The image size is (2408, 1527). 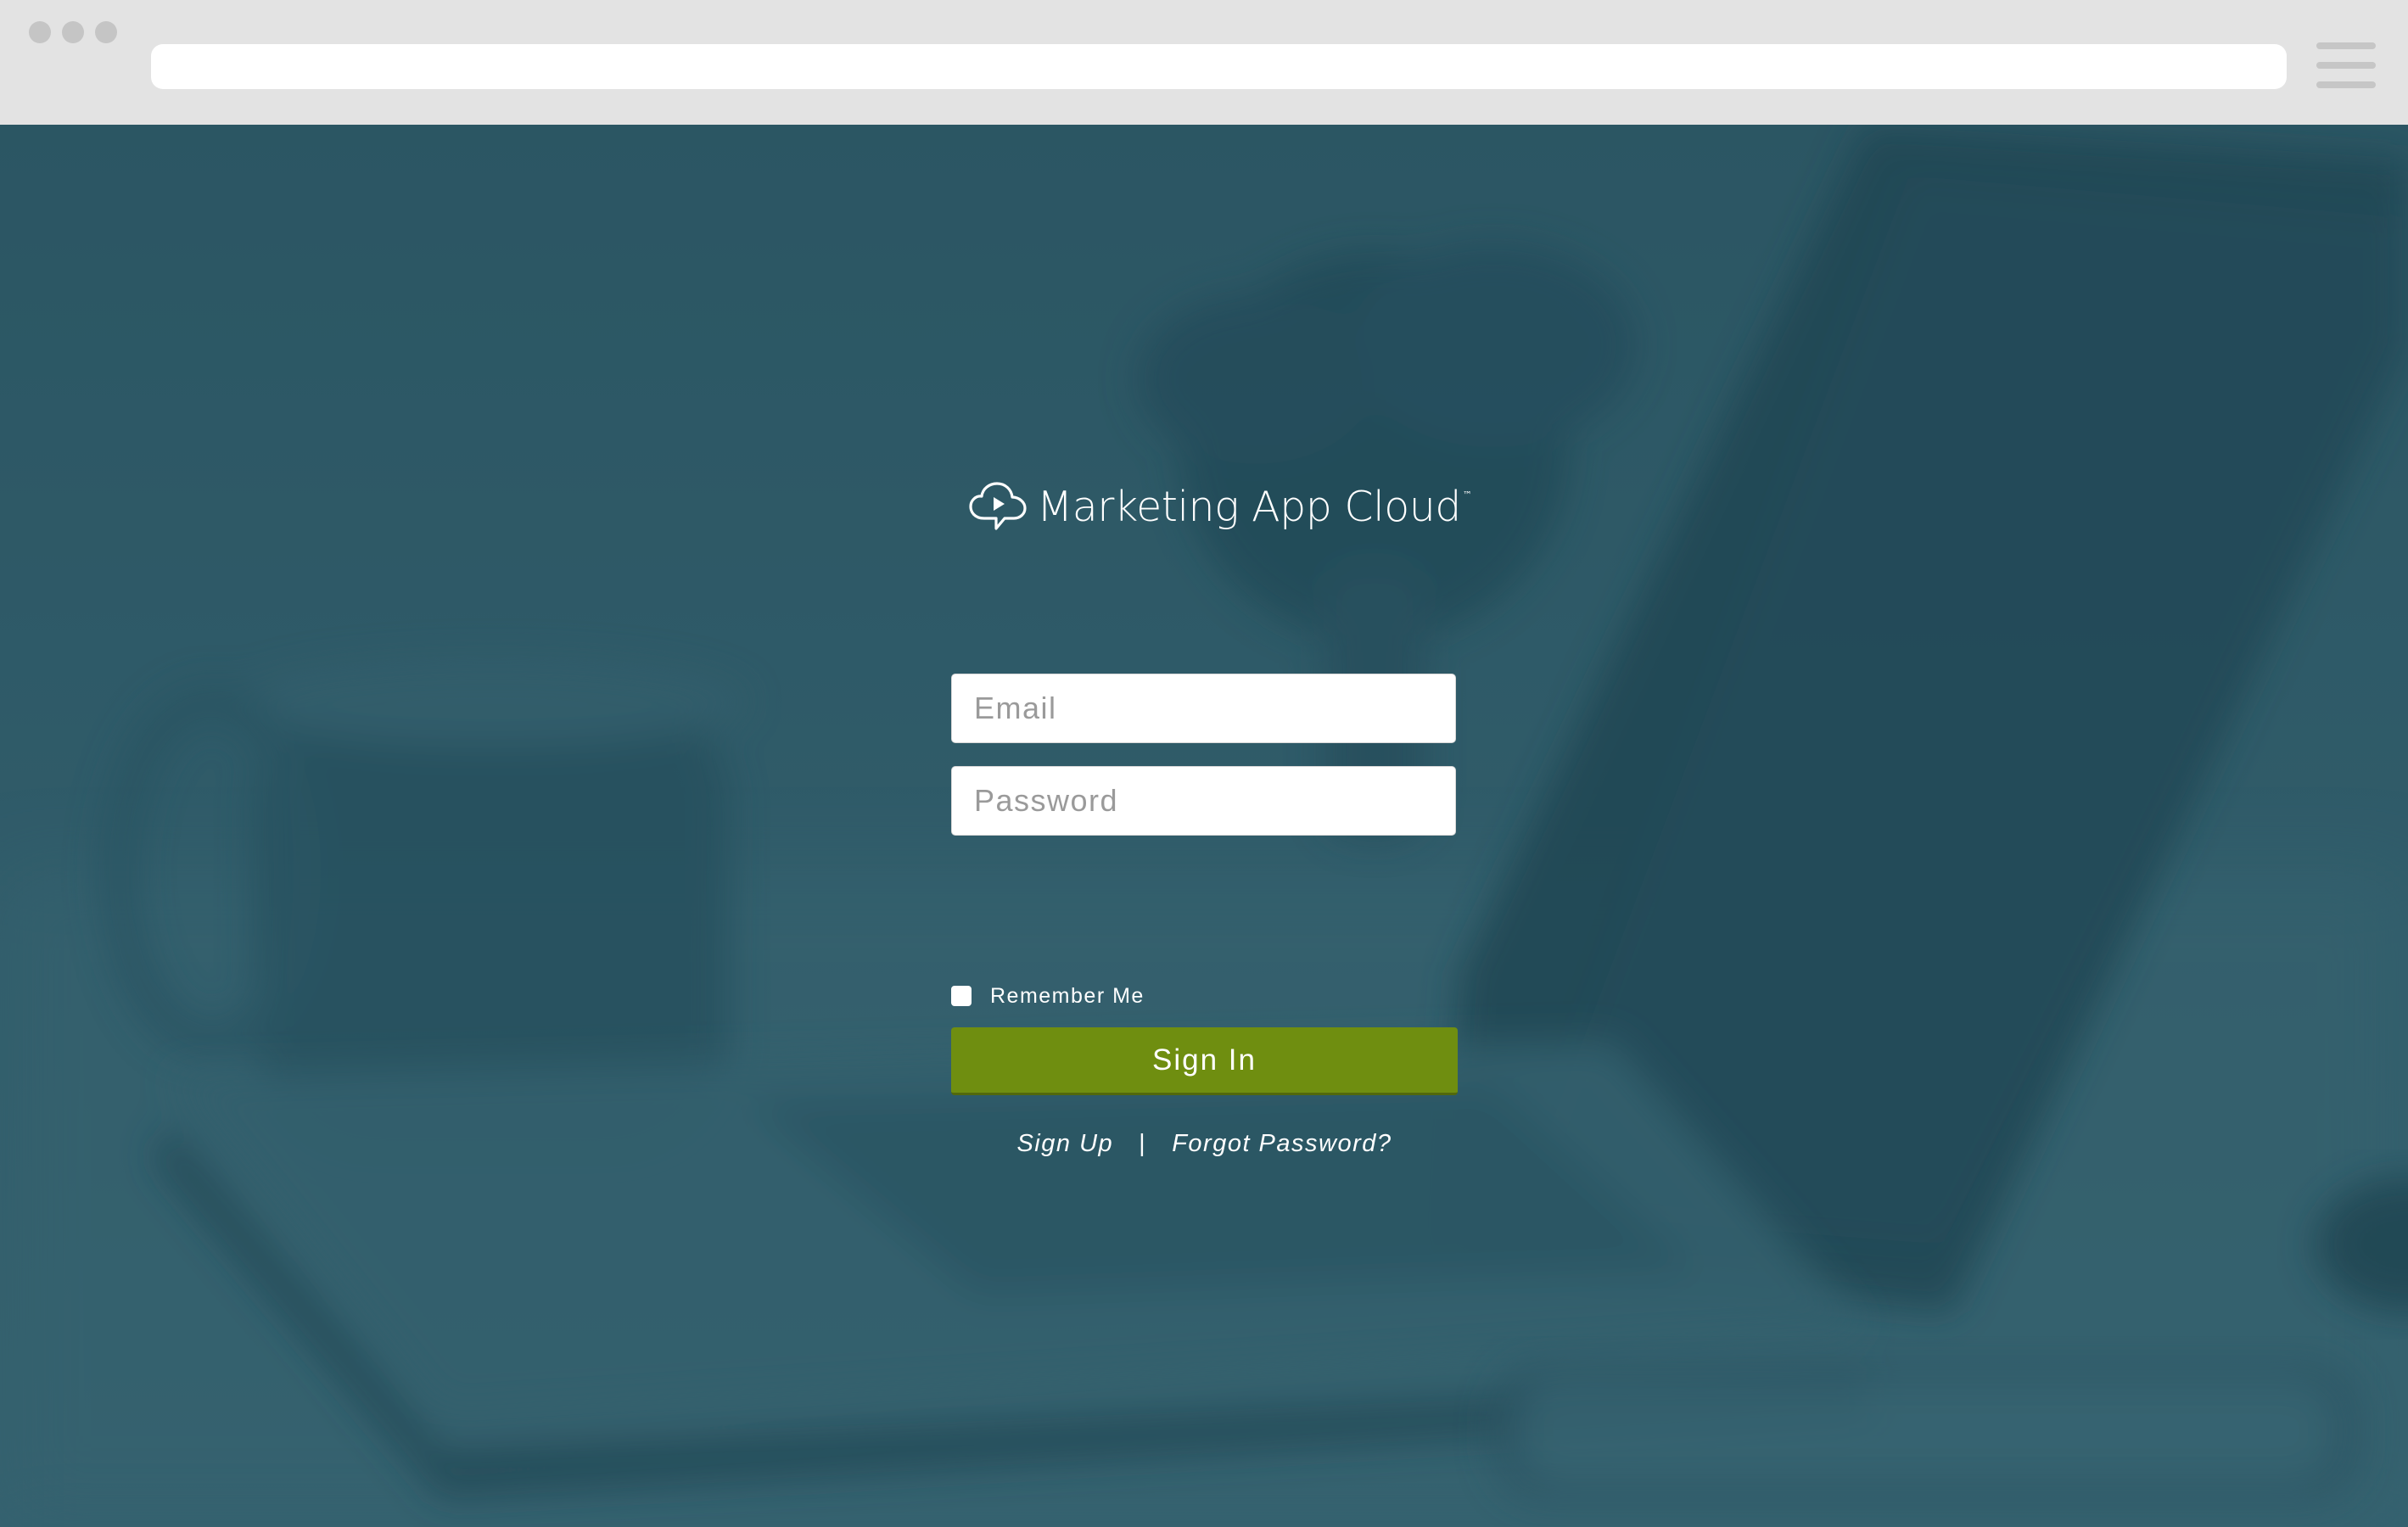 I want to click on auth-links: Sign Up | Forgot Password?, so click(x=1204, y=1144).